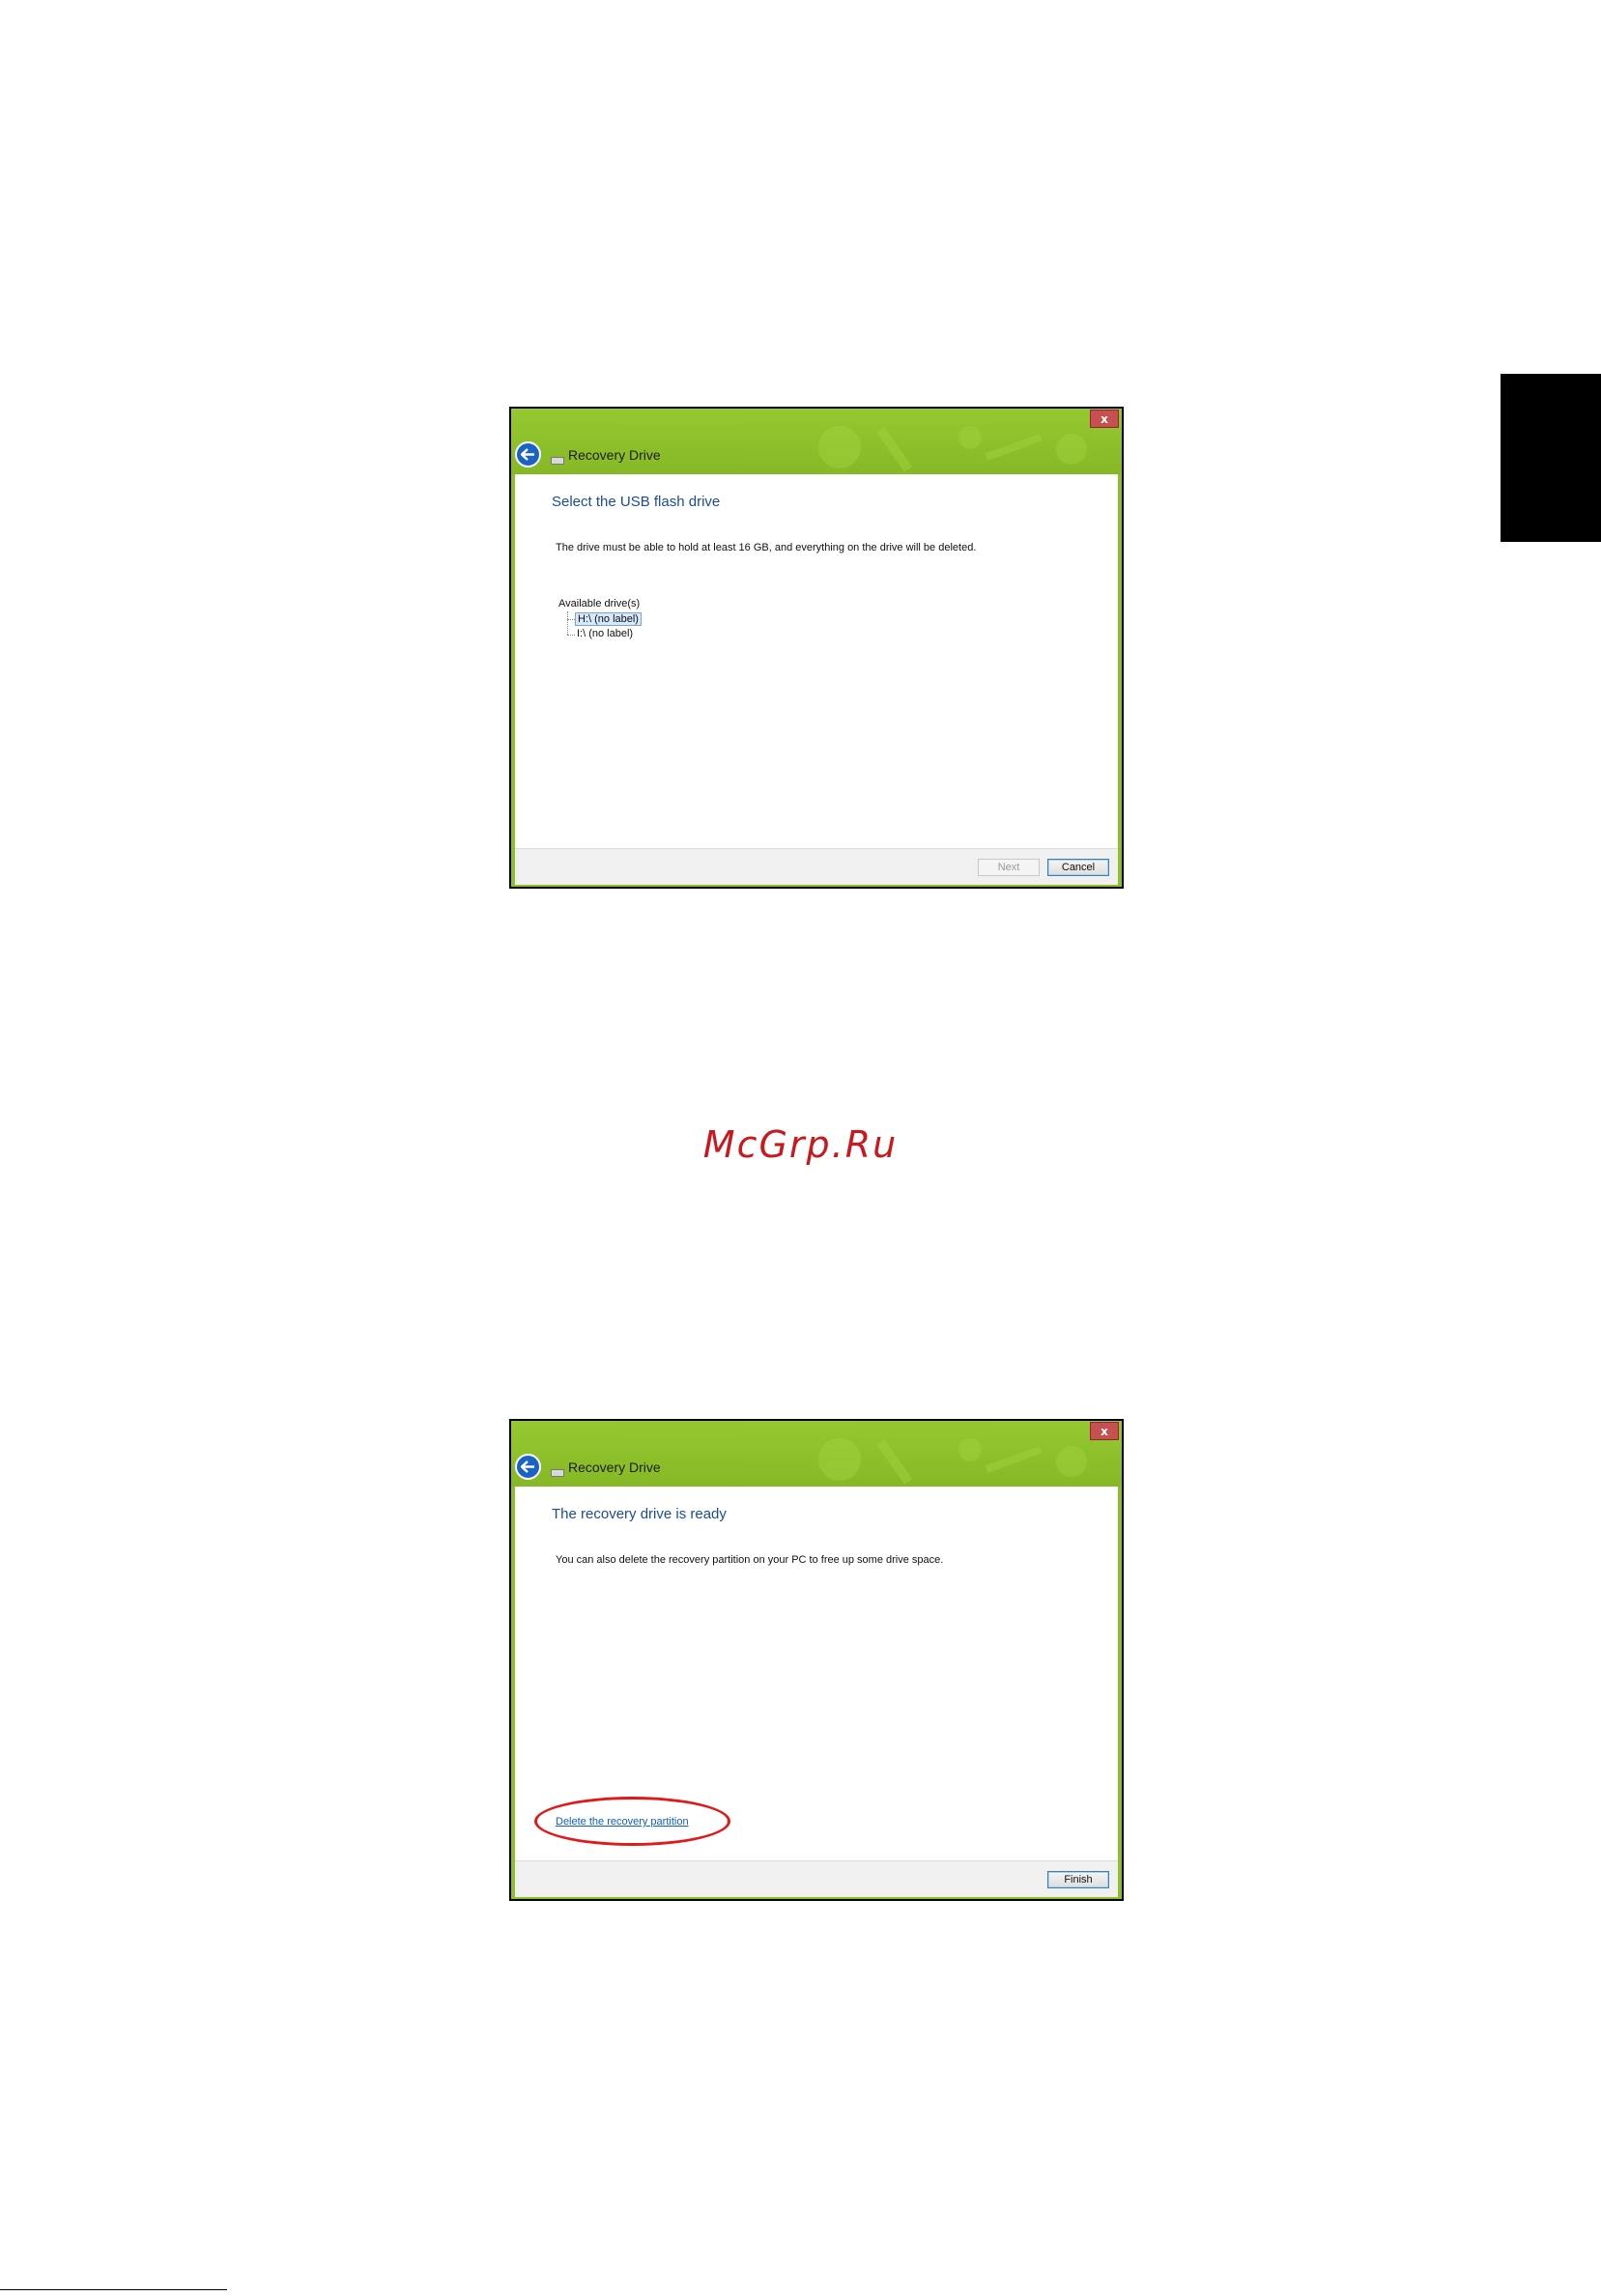 Image resolution: width=1601 pixels, height=2296 pixels. What do you see at coordinates (1009, 867) in the screenshot?
I see `next-button: Next` at bounding box center [1009, 867].